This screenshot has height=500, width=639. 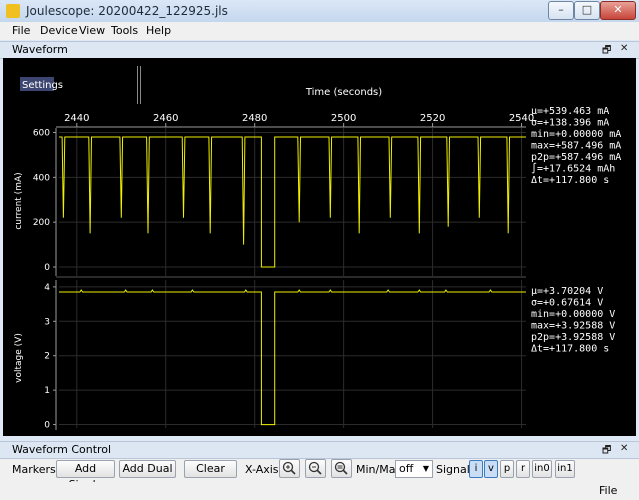 What do you see at coordinates (59, 30) in the screenshot?
I see `menu-device: Device` at bounding box center [59, 30].